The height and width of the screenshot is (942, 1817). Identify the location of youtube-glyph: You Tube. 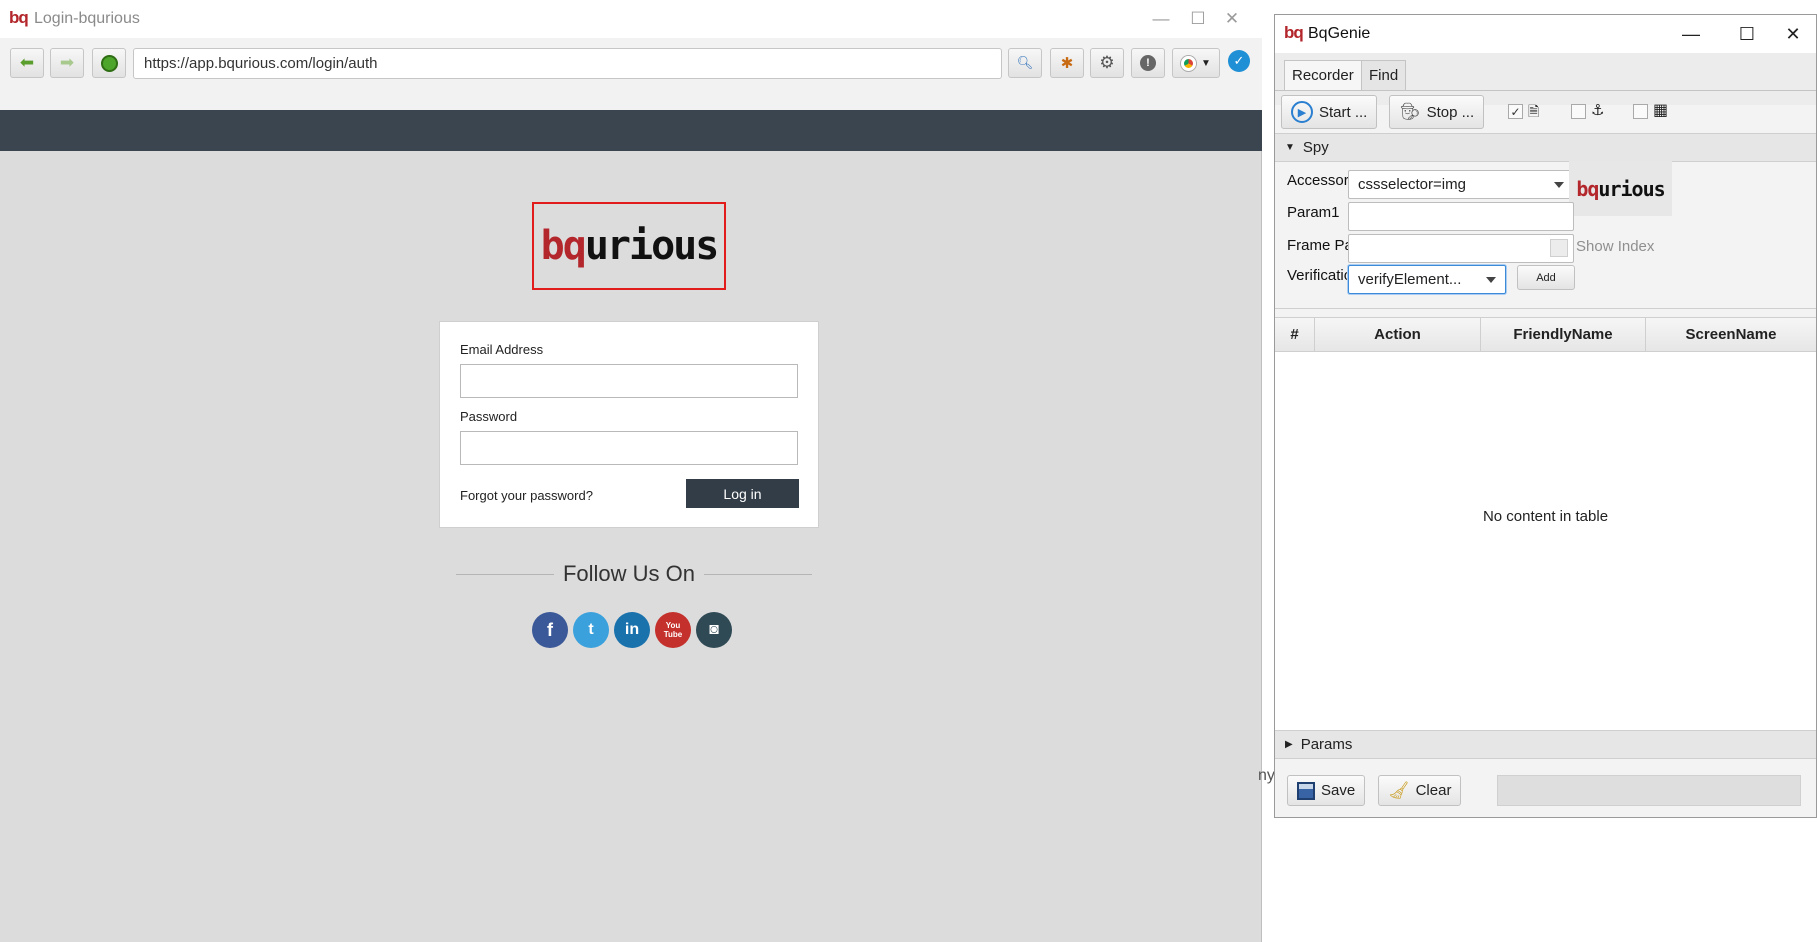
(673, 630).